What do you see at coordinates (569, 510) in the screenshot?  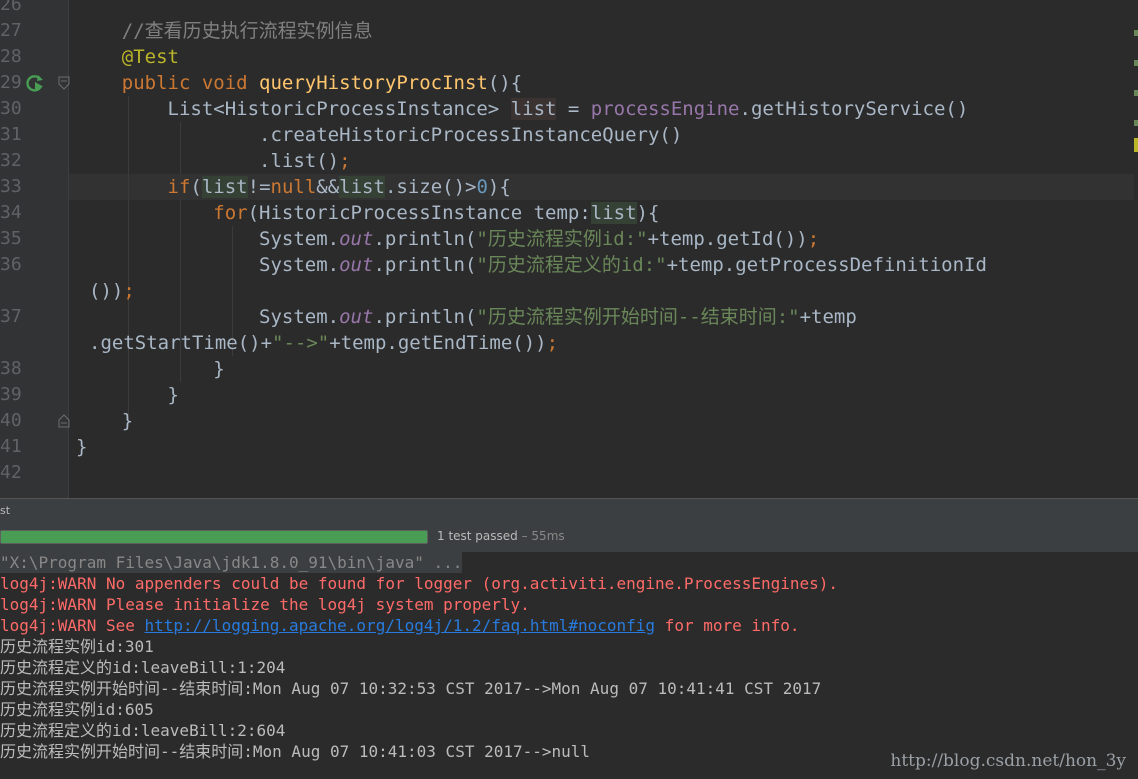 I see `run-tool-window-header: st` at bounding box center [569, 510].